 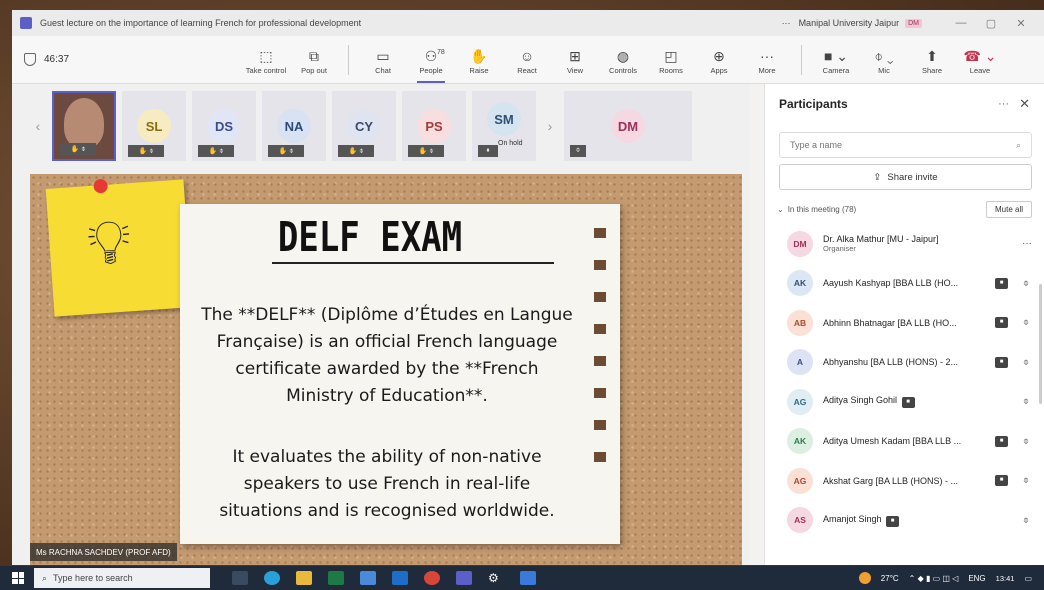 I want to click on participant-tile: SL ✋ ⌽, so click(x=154, y=126).